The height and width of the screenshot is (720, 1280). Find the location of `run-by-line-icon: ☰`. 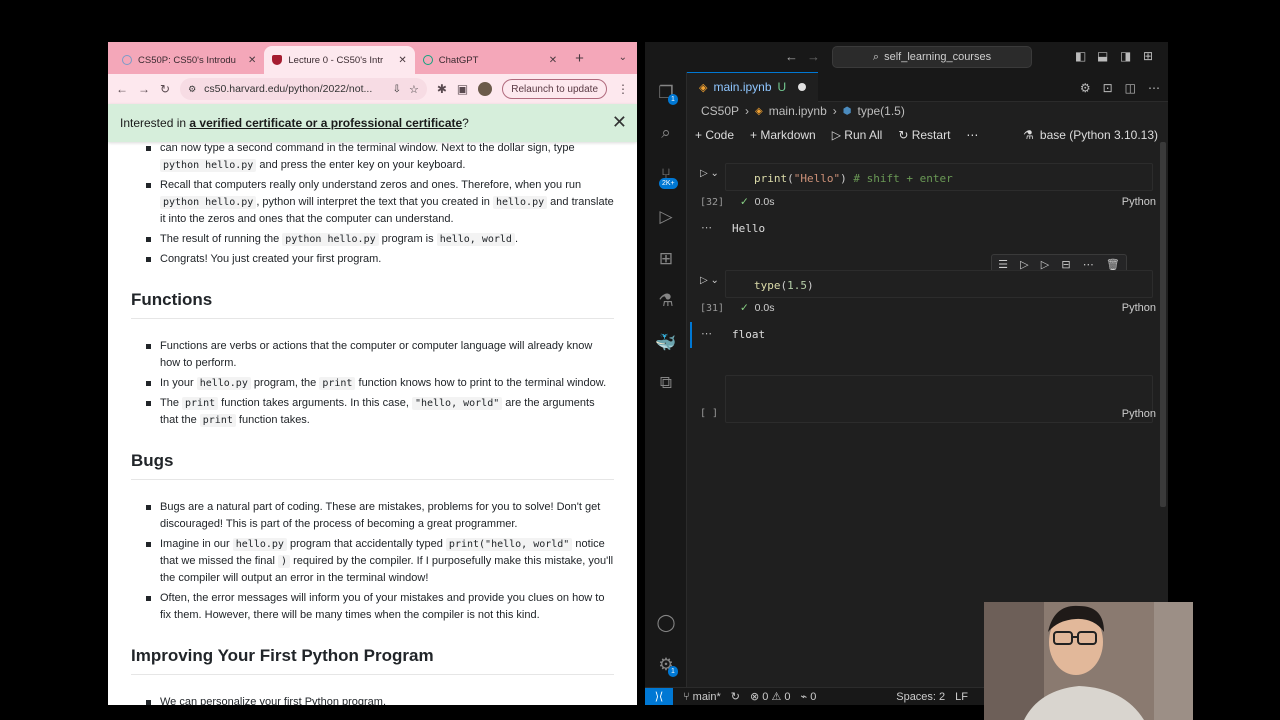

run-by-line-icon: ☰ is located at coordinates (1003, 264).